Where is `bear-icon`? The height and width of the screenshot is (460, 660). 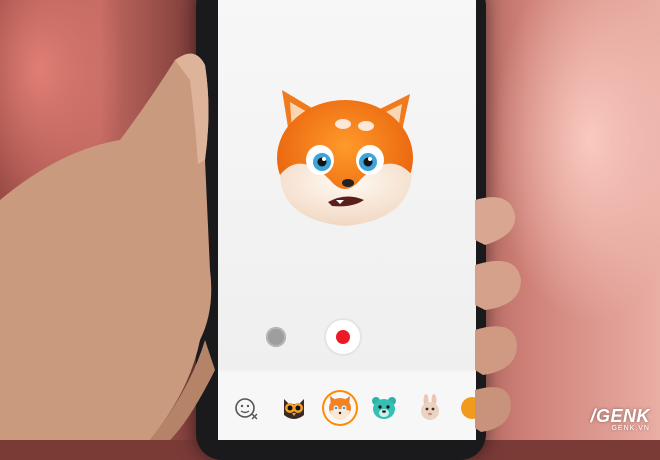 bear-icon is located at coordinates (384, 408).